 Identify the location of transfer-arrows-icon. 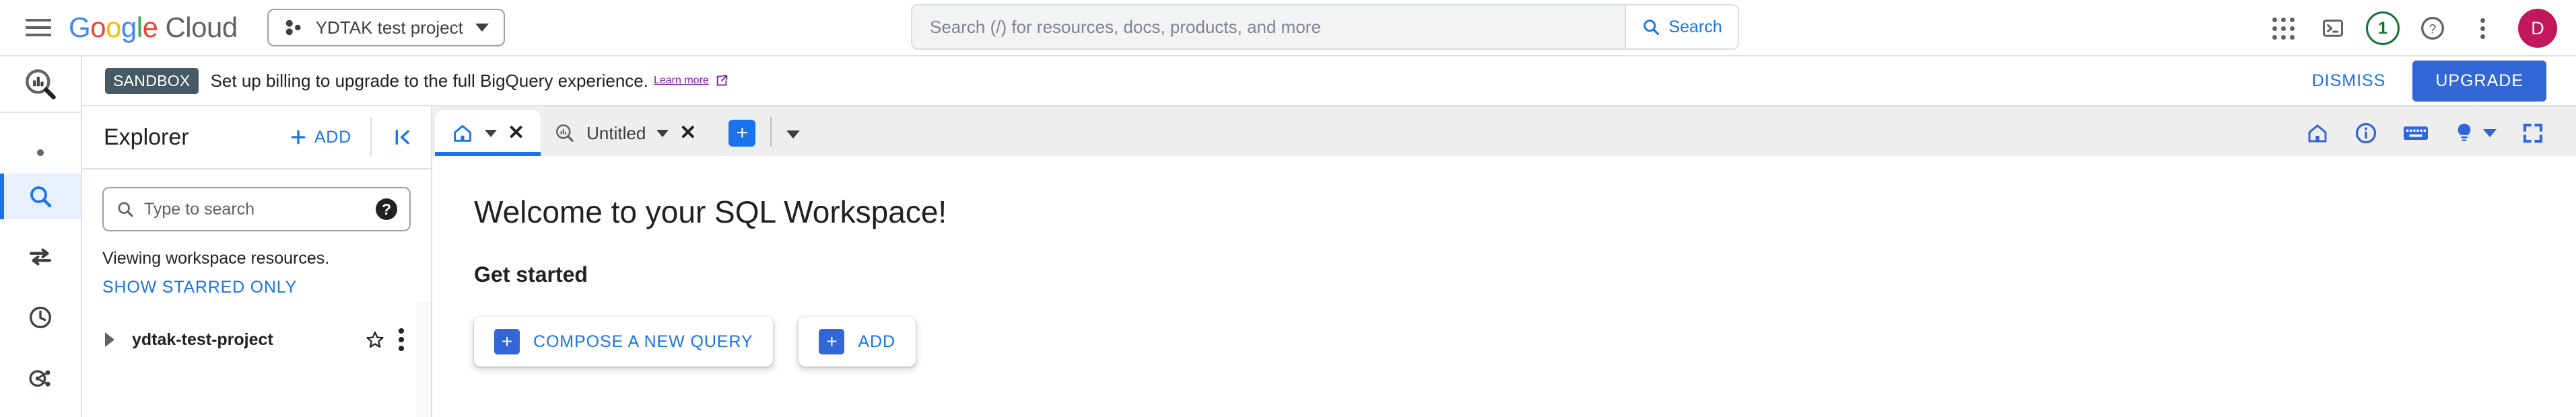
(40, 257).